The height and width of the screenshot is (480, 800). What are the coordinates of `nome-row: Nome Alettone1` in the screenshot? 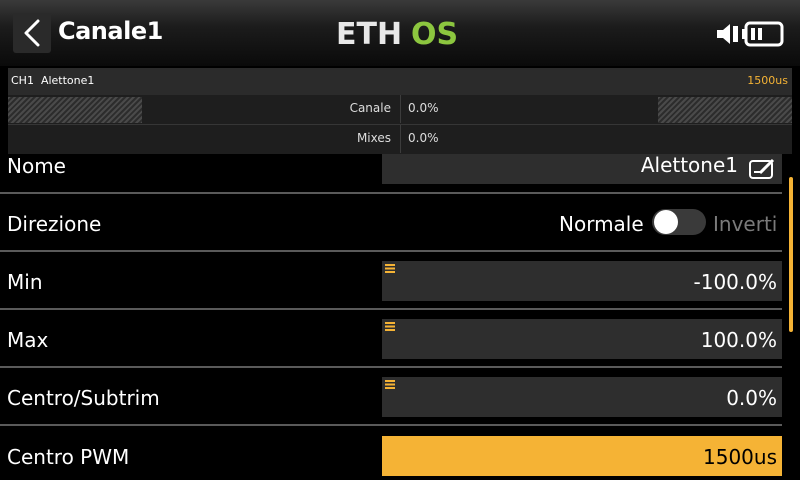 It's located at (395, 173).